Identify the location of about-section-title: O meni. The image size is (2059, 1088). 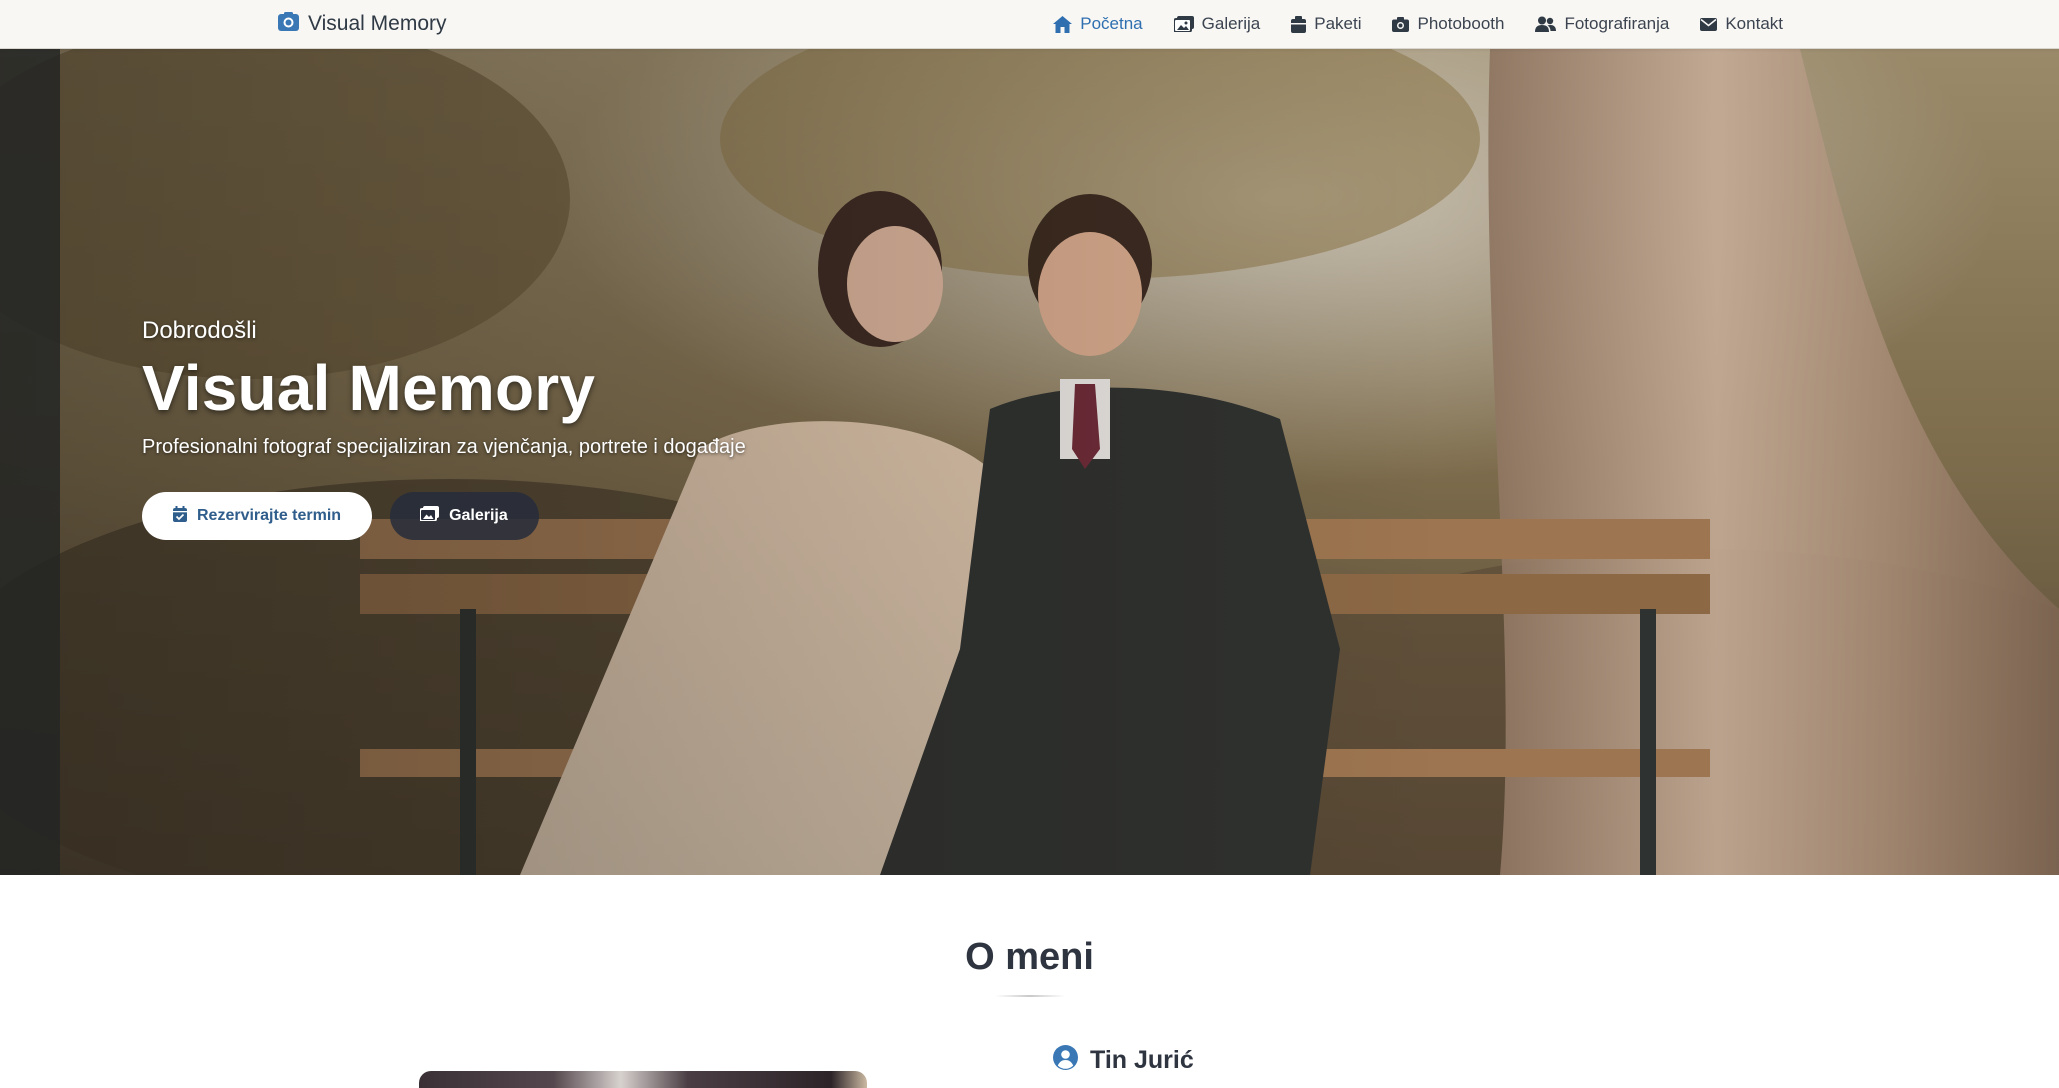
(1029, 957).